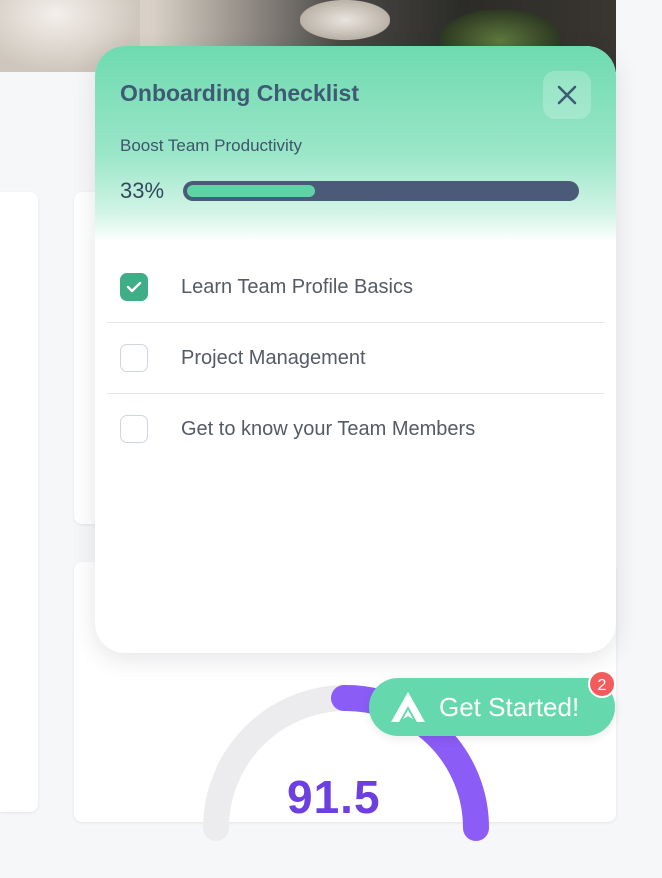  What do you see at coordinates (509, 707) in the screenshot?
I see `get-started-label: Get Started!` at bounding box center [509, 707].